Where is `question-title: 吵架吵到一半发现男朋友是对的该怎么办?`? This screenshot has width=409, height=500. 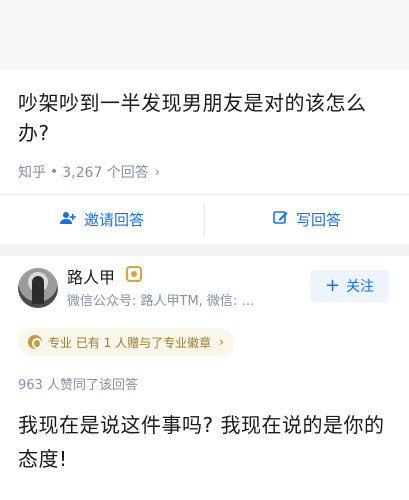 question-title: 吵架吵到一半发现男朋友是对的该怎么办? is located at coordinates (207, 118).